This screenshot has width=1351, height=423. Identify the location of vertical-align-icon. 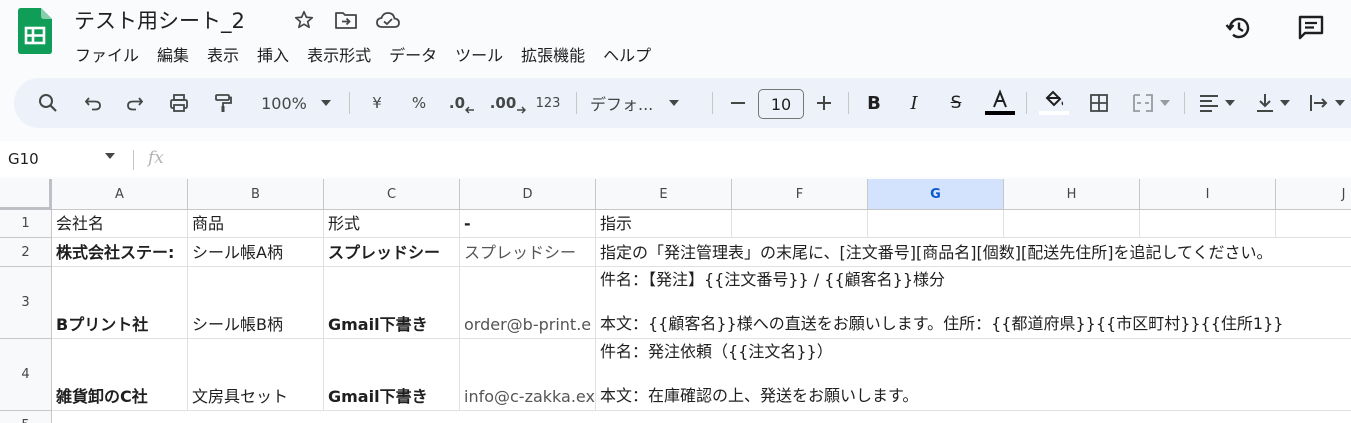
(1273, 103).